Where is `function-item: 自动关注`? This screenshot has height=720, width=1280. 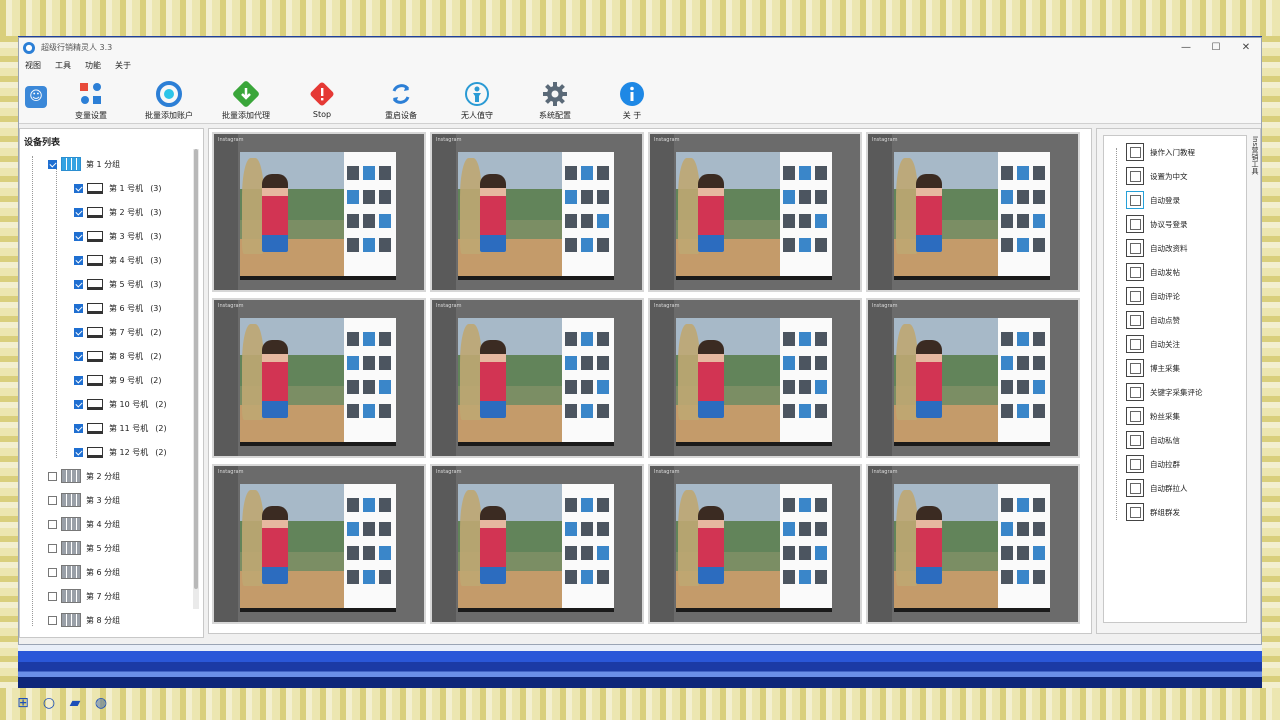 function-item: 自动关注 is located at coordinates (1142, 344).